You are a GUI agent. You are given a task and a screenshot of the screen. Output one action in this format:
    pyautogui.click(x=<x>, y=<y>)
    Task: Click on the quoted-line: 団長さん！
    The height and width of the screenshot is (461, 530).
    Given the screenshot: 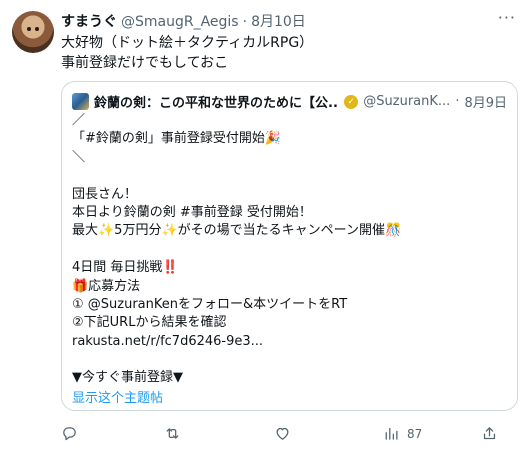 What is the action you would take?
    pyautogui.click(x=105, y=194)
    